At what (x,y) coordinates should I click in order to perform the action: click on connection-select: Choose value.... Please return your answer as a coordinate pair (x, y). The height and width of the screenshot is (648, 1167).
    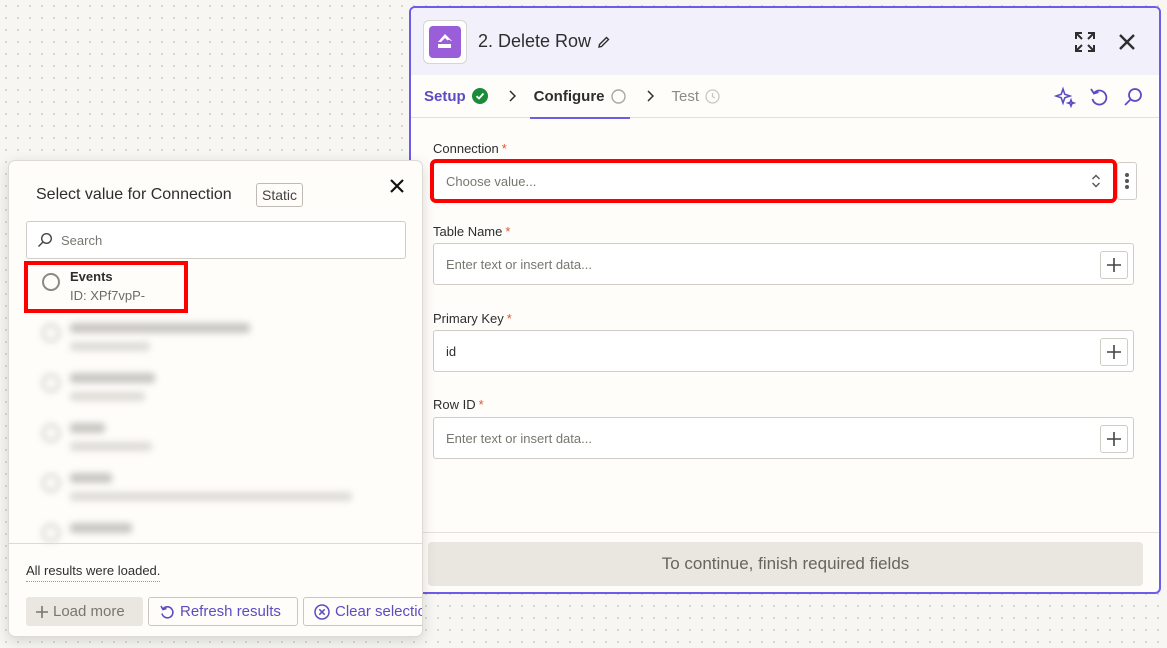
    Looking at the image, I should click on (773, 181).